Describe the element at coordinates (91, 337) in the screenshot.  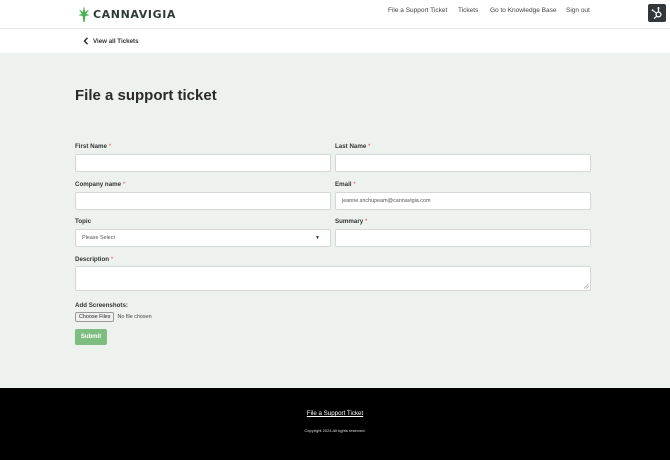
I see `submit-button: Submit` at that location.